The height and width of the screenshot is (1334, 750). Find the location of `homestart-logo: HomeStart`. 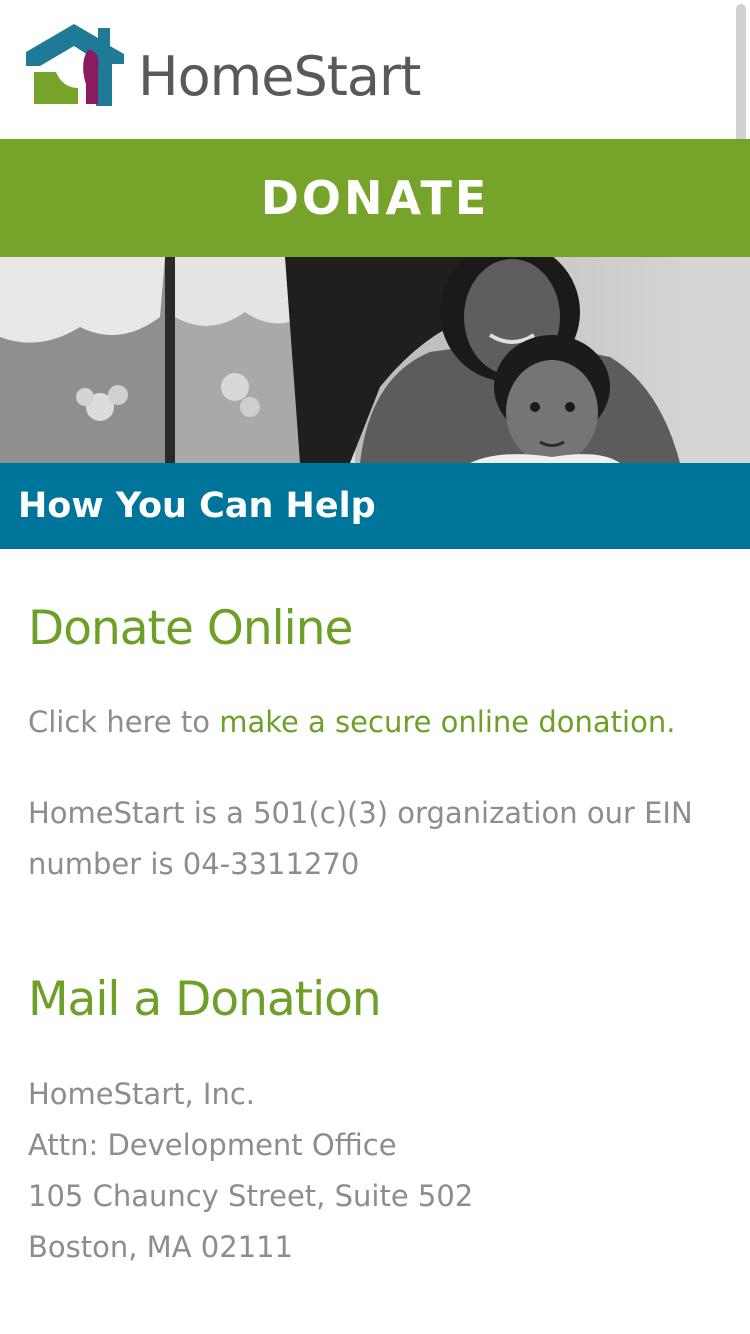

homestart-logo: HomeStart is located at coordinates (223, 65).